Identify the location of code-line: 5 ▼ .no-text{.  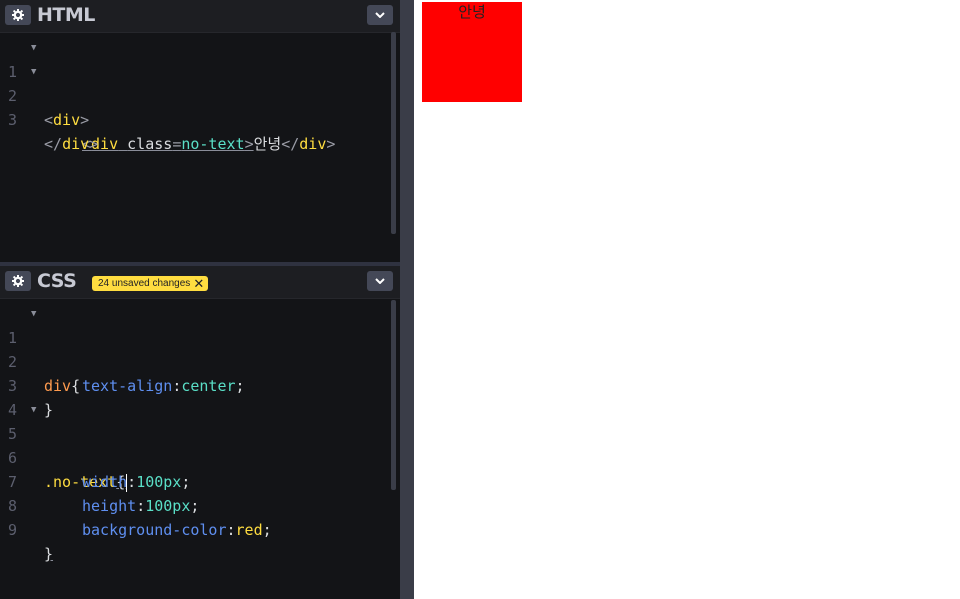
(195, 445).